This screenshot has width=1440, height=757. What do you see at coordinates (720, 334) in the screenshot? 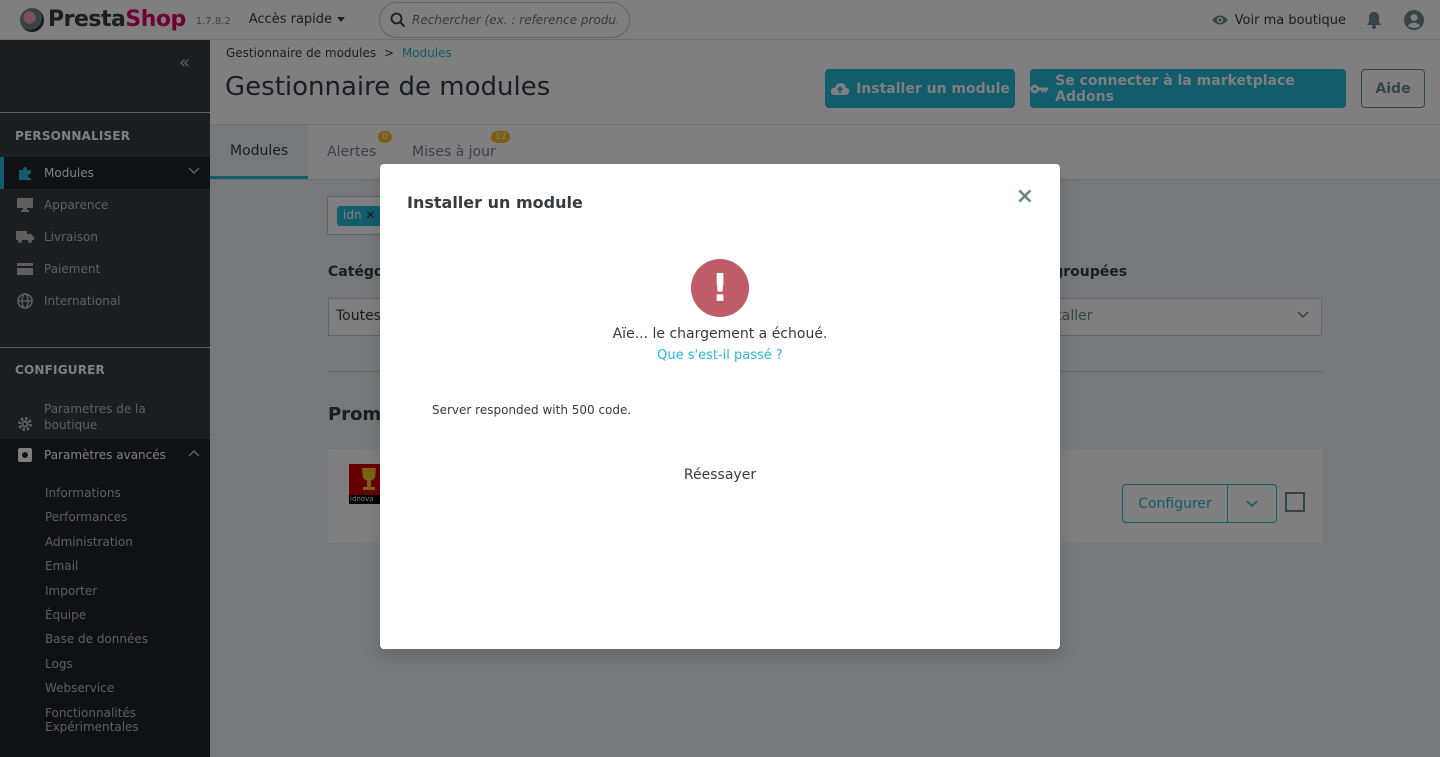
I see `error-message: Aïe... le chargement a échoué.` at bounding box center [720, 334].